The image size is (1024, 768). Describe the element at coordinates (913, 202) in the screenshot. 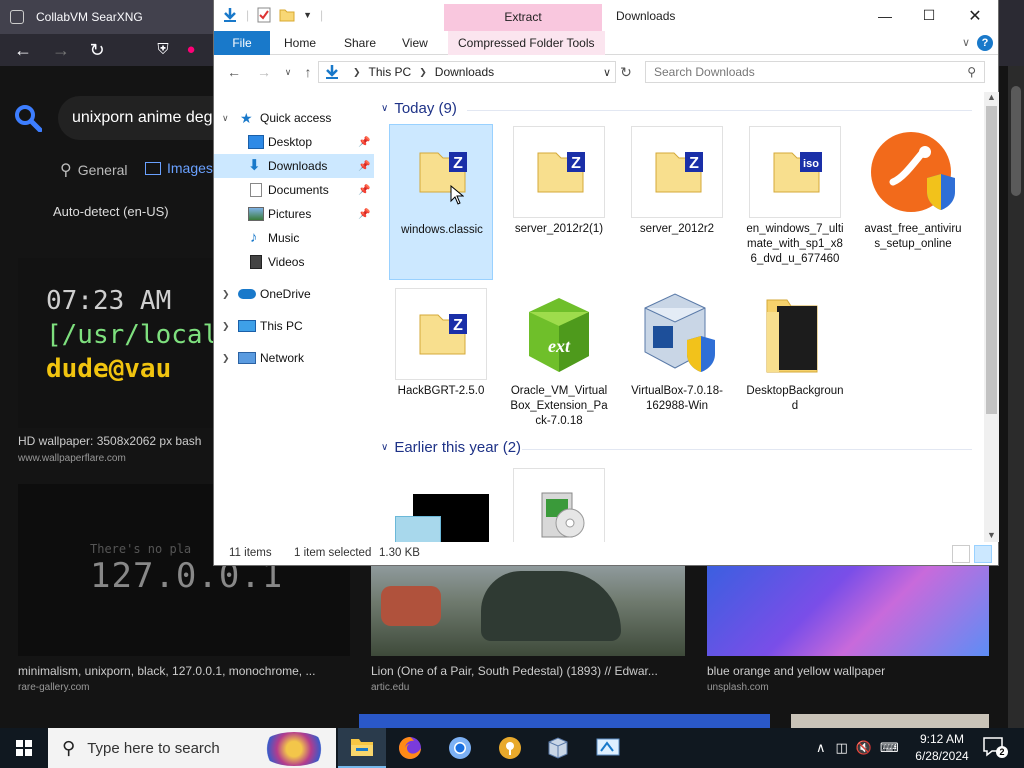

I see `file-item: avast_free_antivirus_setup_online` at that location.